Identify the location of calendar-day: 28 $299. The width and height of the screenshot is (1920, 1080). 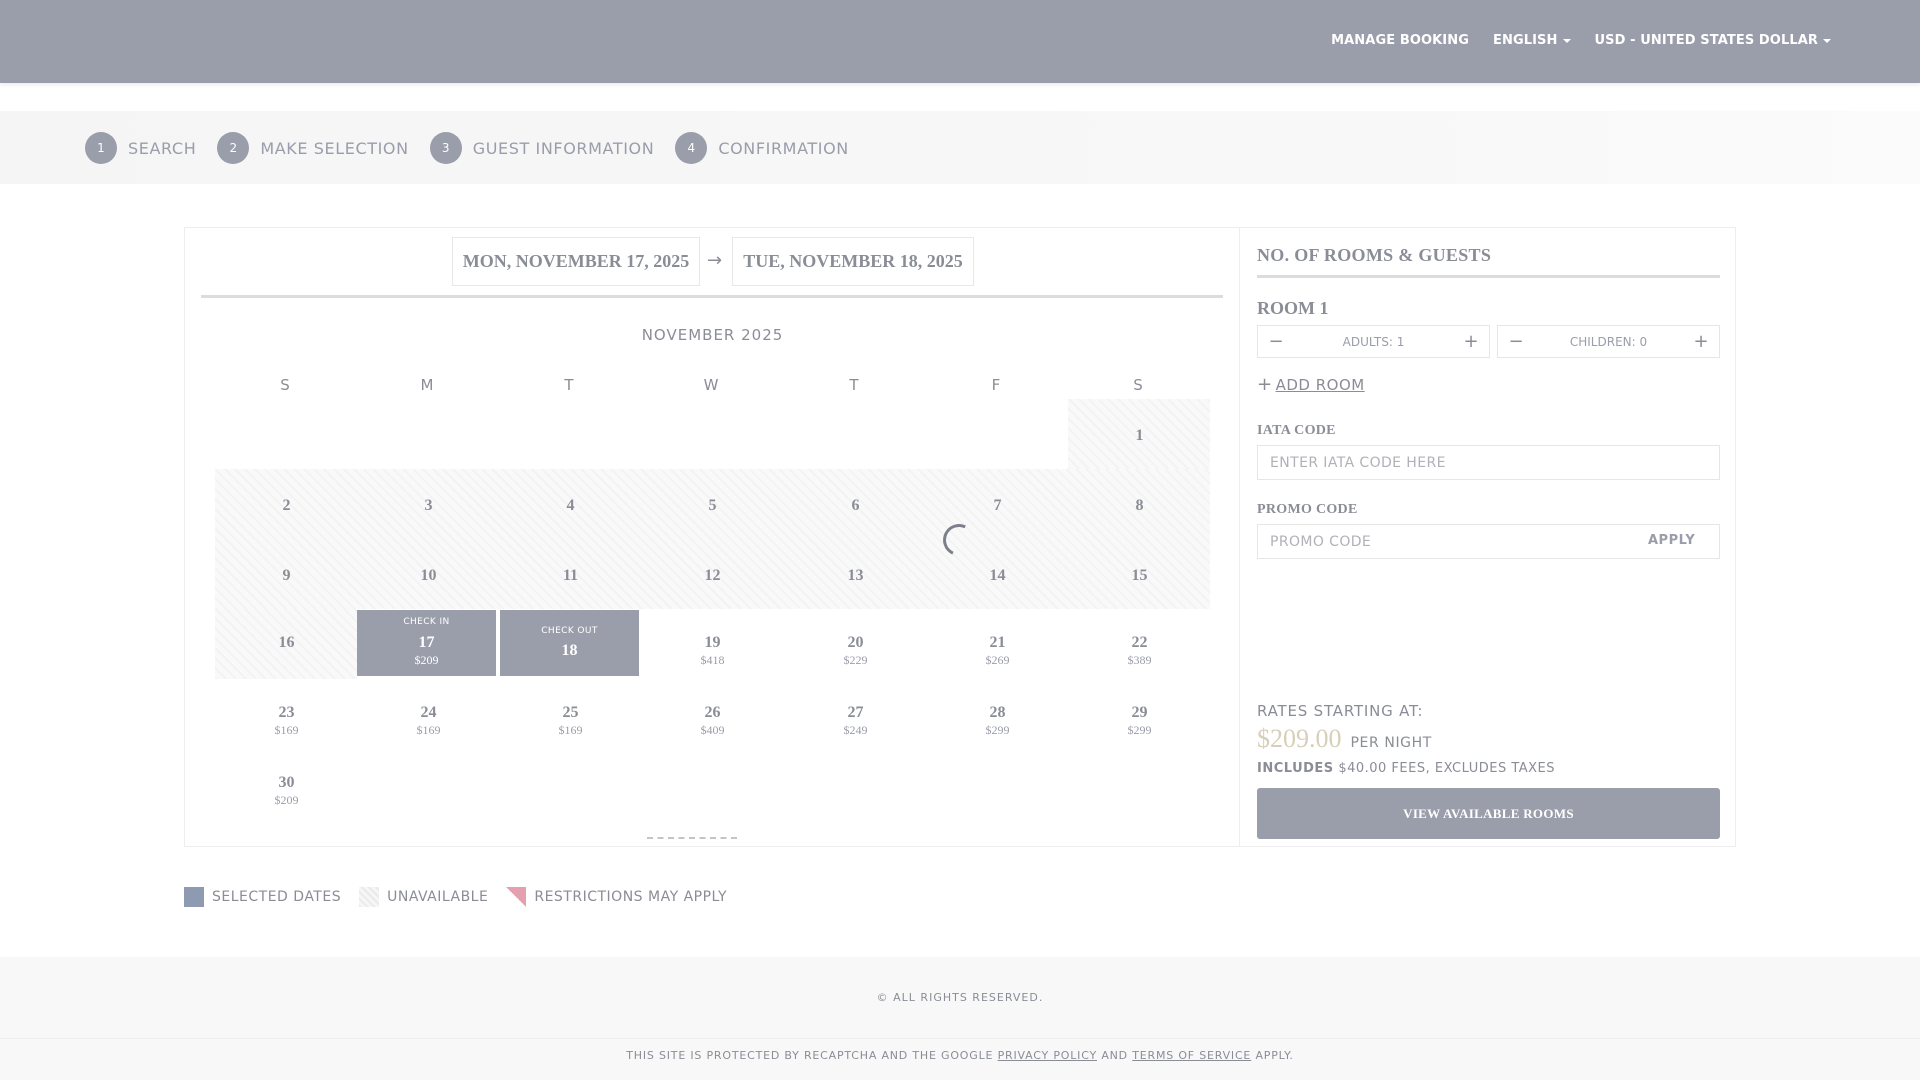
(997, 713).